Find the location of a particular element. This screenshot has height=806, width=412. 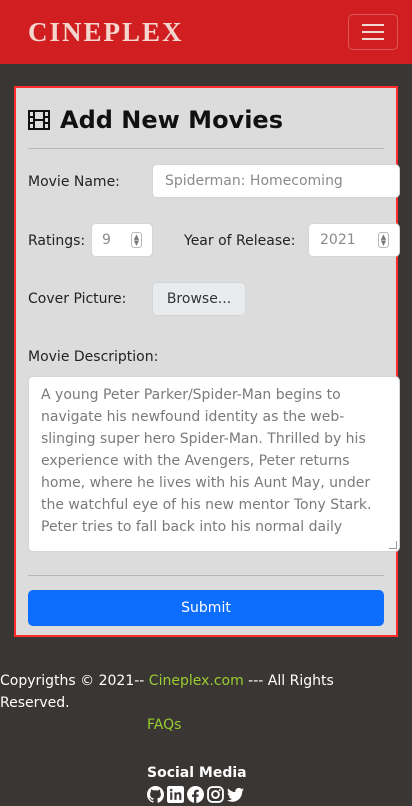

year-label: Year of Release: is located at coordinates (240, 241).